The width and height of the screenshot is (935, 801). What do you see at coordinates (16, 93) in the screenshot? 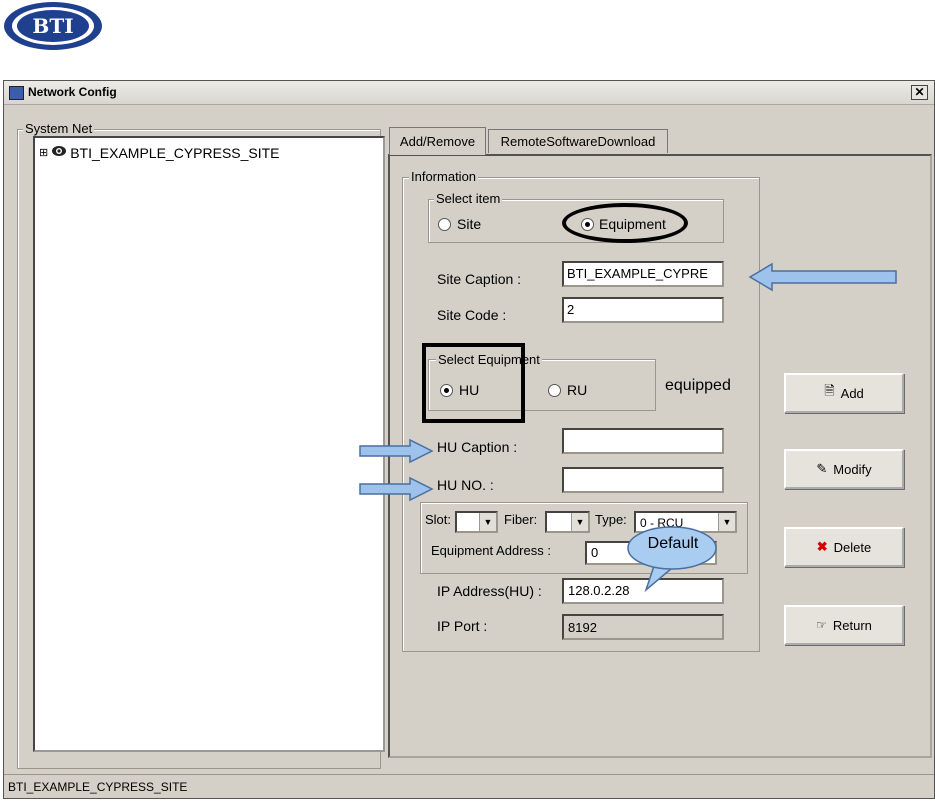
I see `app-icon` at bounding box center [16, 93].